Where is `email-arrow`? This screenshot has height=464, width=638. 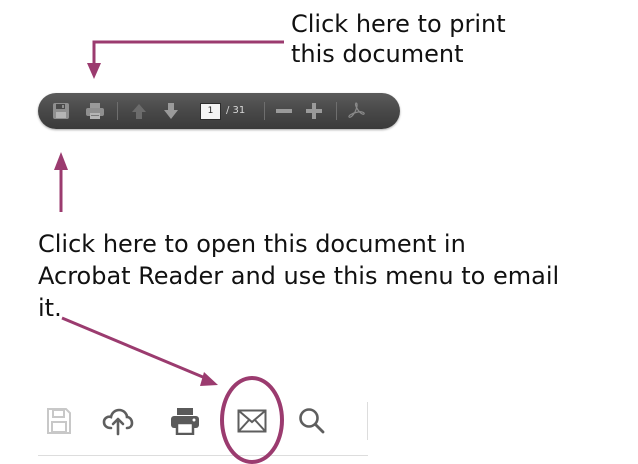 email-arrow is located at coordinates (139, 351).